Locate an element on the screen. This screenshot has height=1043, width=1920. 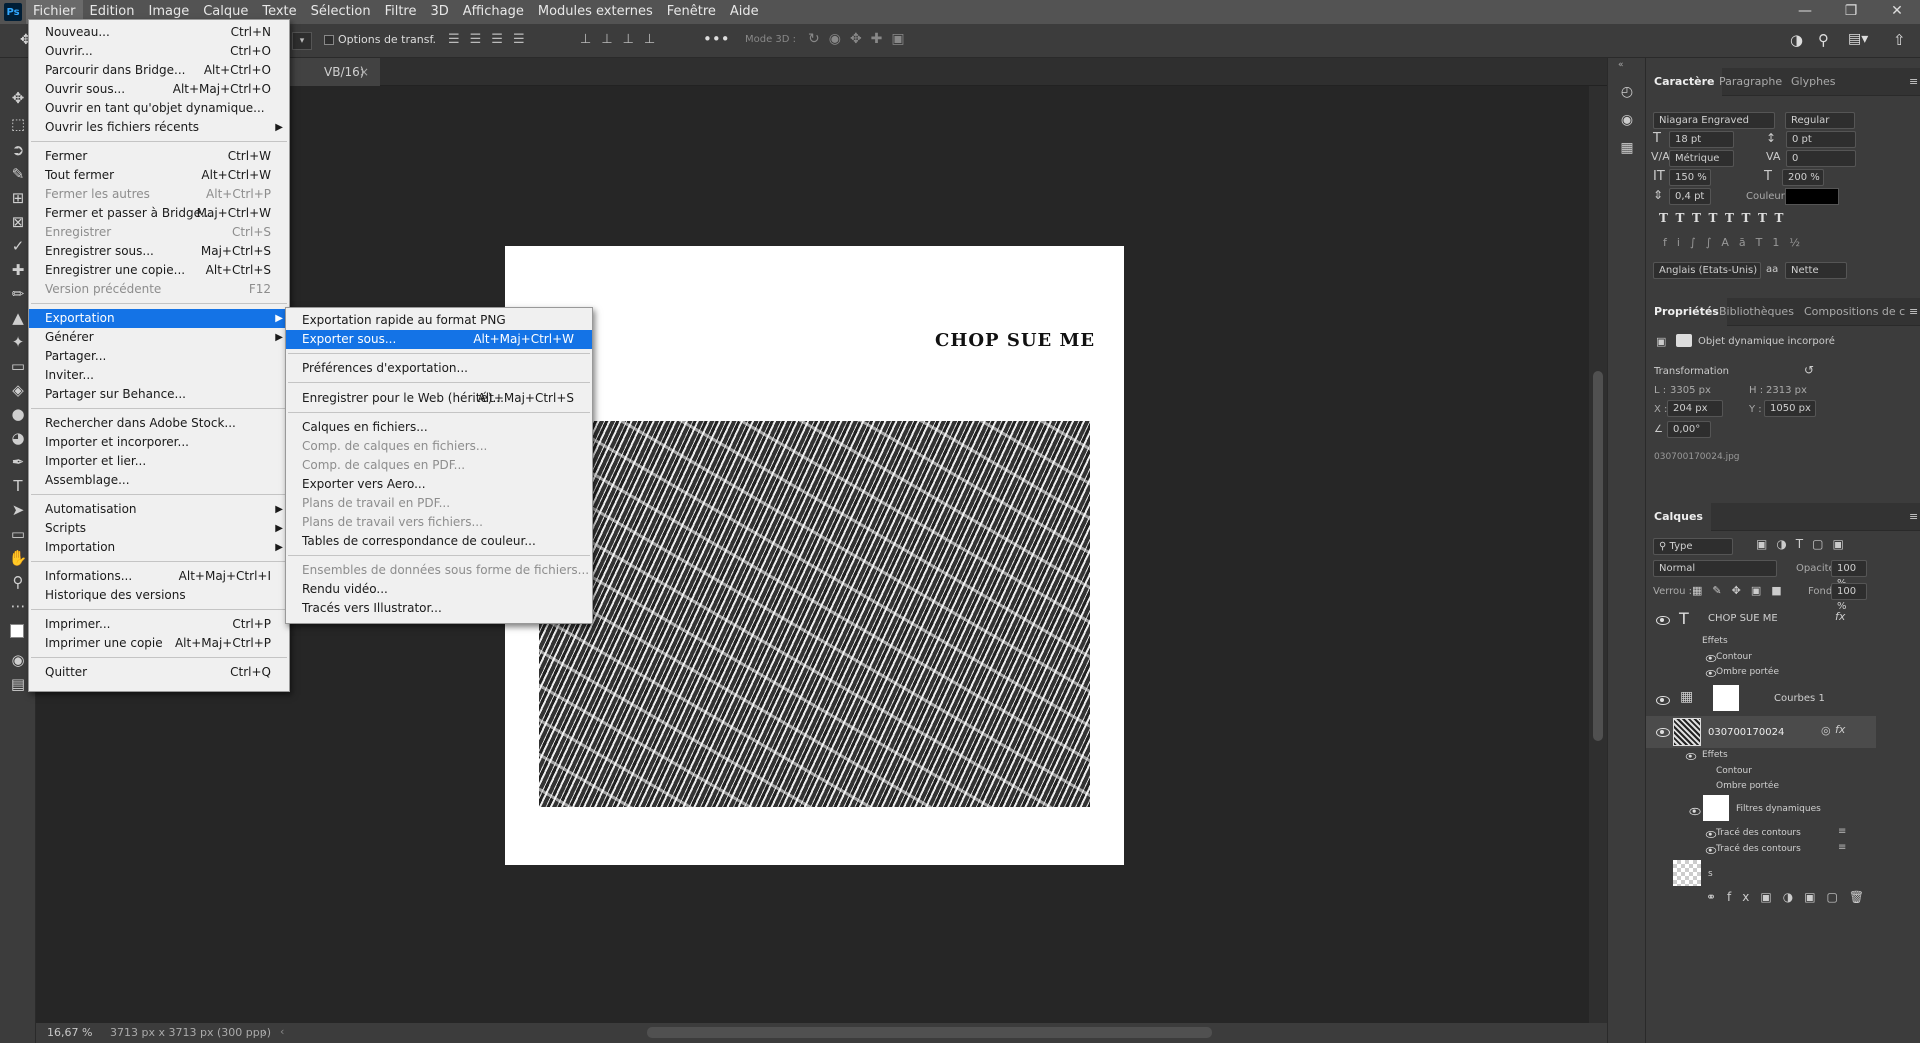
text-style-buttons: TTTTTTTT is located at coordinates (1725, 218).